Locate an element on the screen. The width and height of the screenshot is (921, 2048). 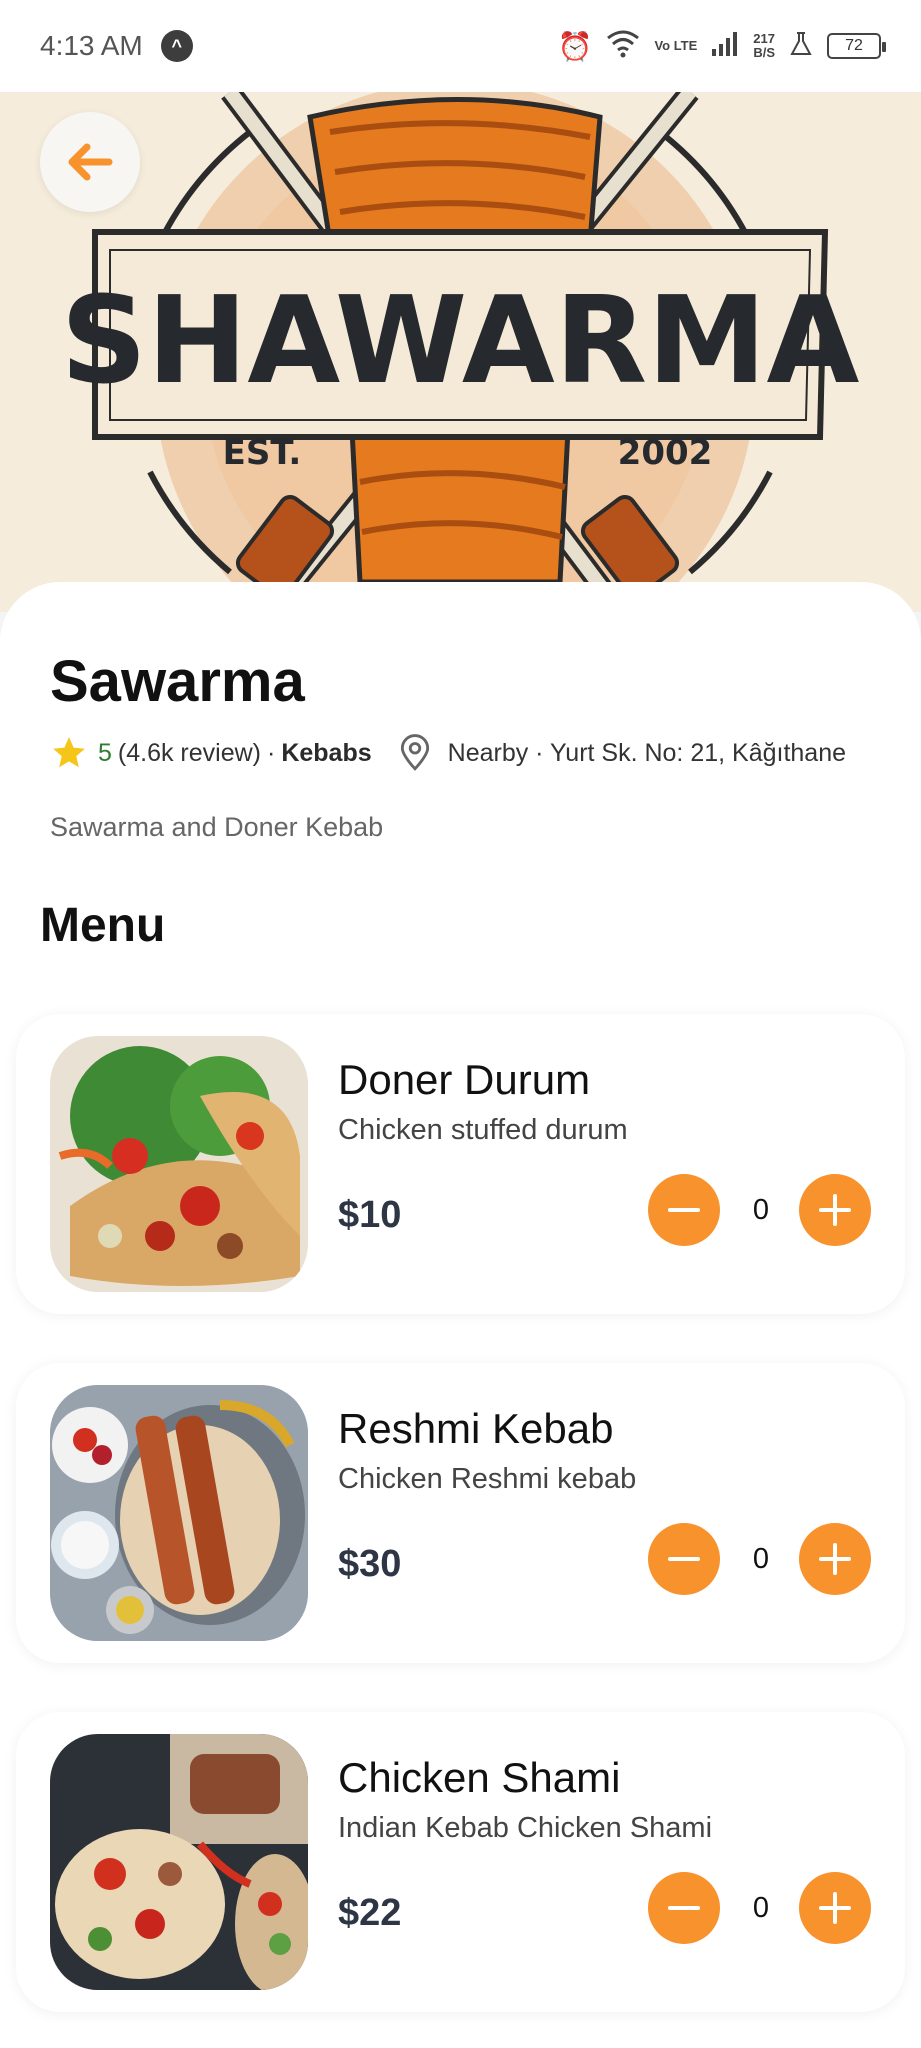
doner-durum-photo is located at coordinates (179, 1164).